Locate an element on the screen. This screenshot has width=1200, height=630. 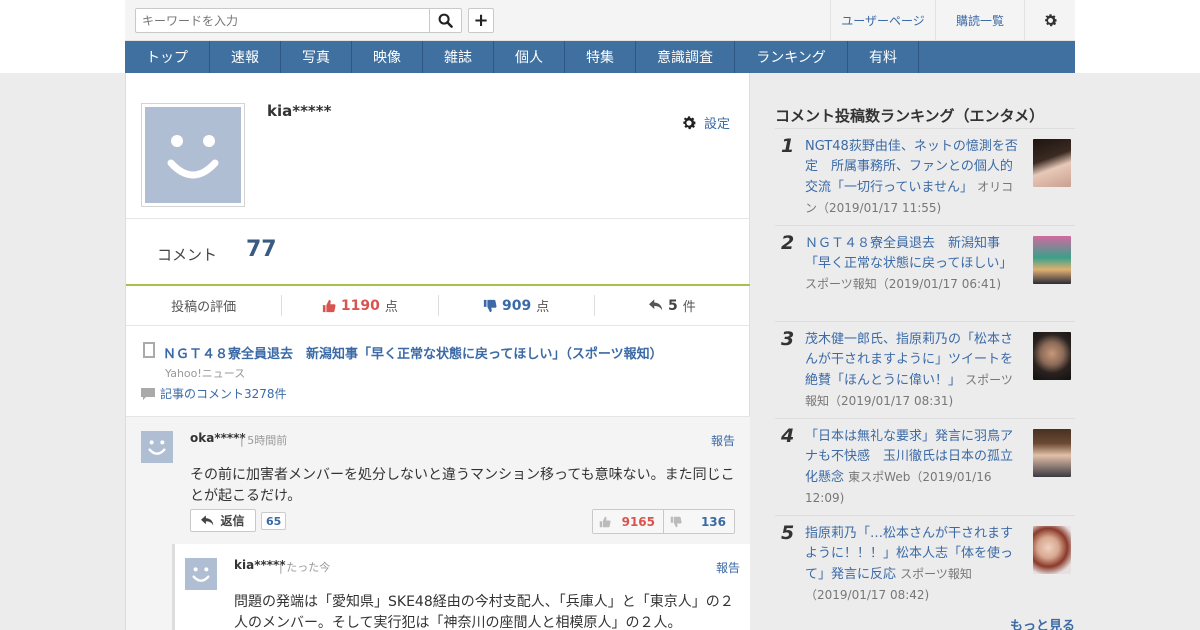
reply-stats-unit: 件 is located at coordinates (689, 307).